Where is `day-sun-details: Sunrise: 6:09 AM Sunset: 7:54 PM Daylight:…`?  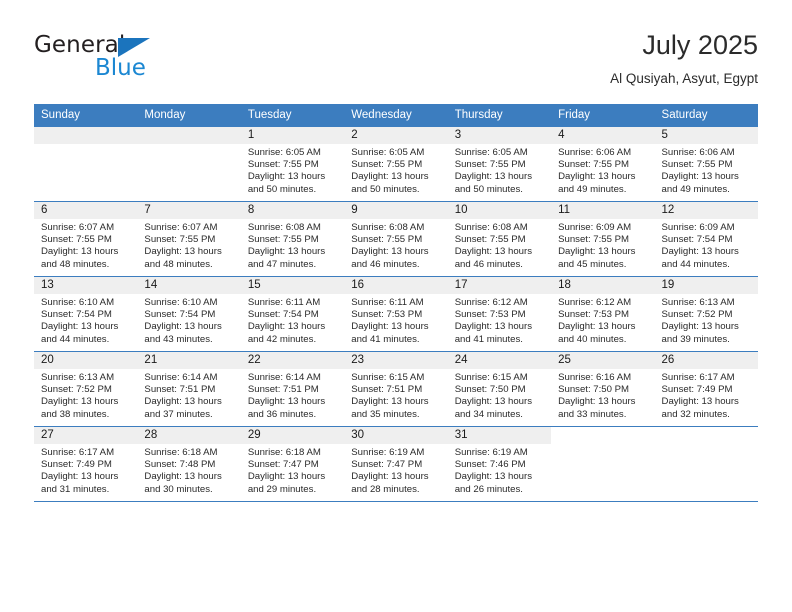 day-sun-details: Sunrise: 6:09 AM Sunset: 7:54 PM Daylight:… is located at coordinates (706, 245).